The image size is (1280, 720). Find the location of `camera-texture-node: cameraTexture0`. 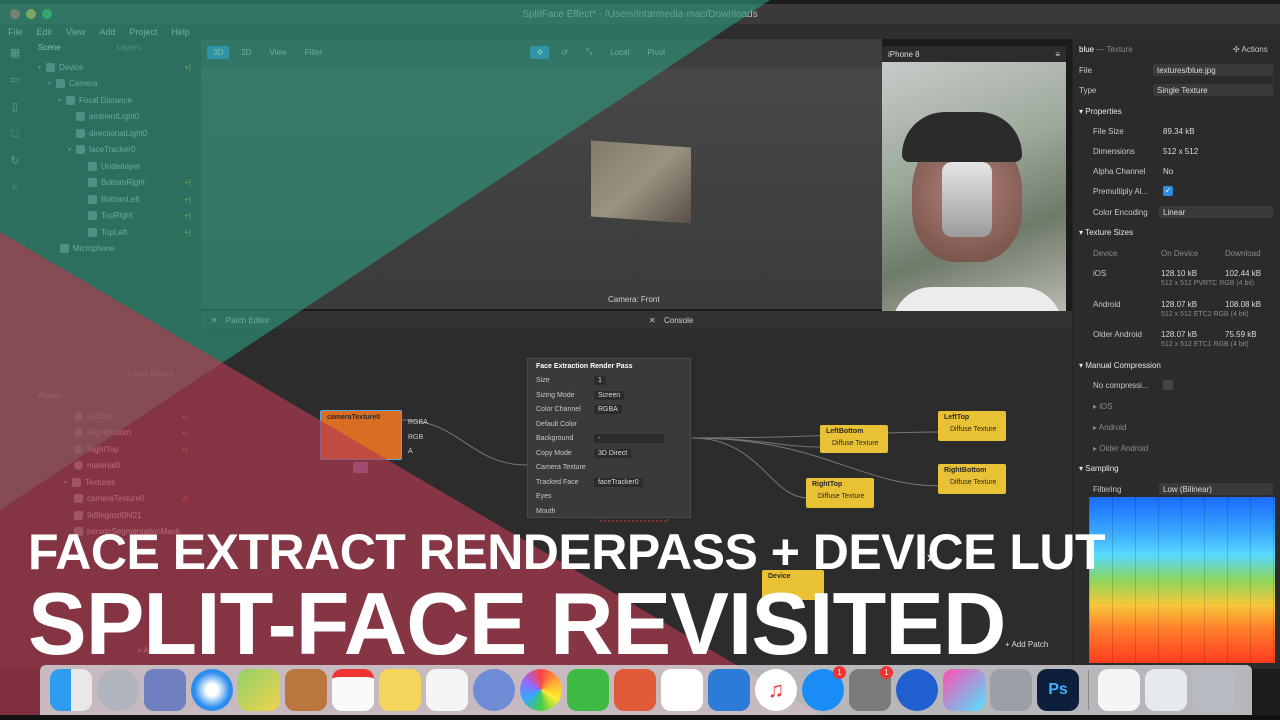

camera-texture-node: cameraTexture0 is located at coordinates (361, 435).